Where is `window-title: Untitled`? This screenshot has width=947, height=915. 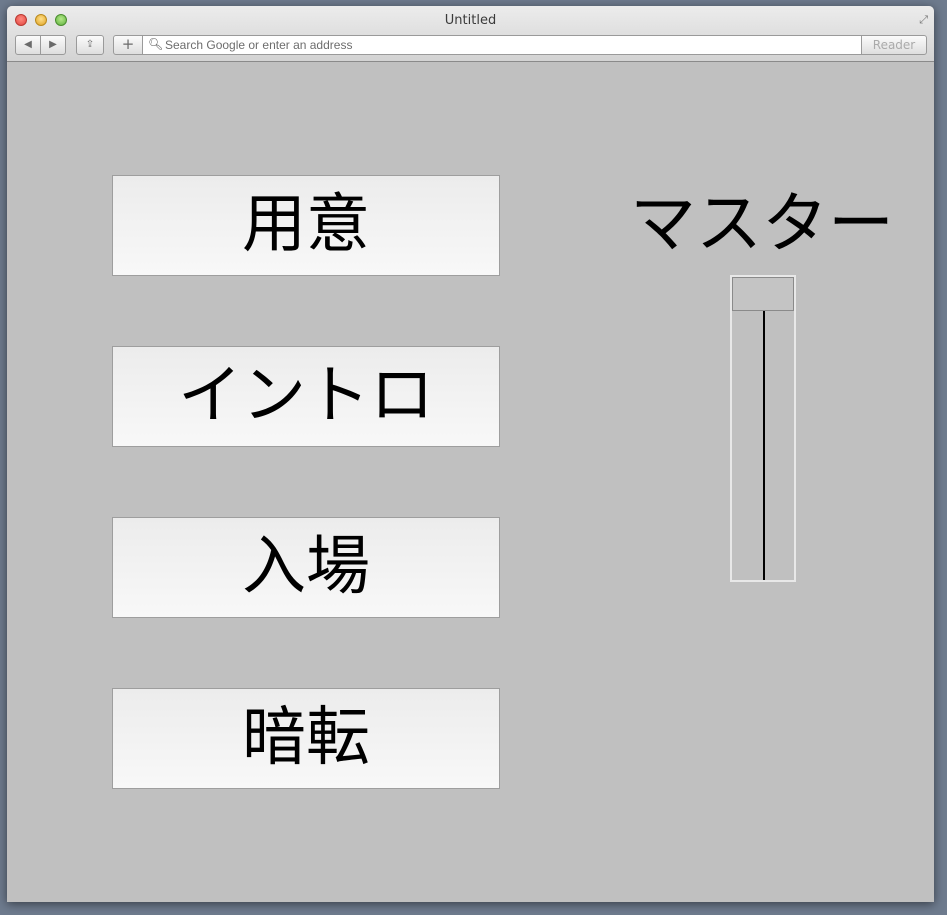 window-title: Untitled is located at coordinates (470, 20).